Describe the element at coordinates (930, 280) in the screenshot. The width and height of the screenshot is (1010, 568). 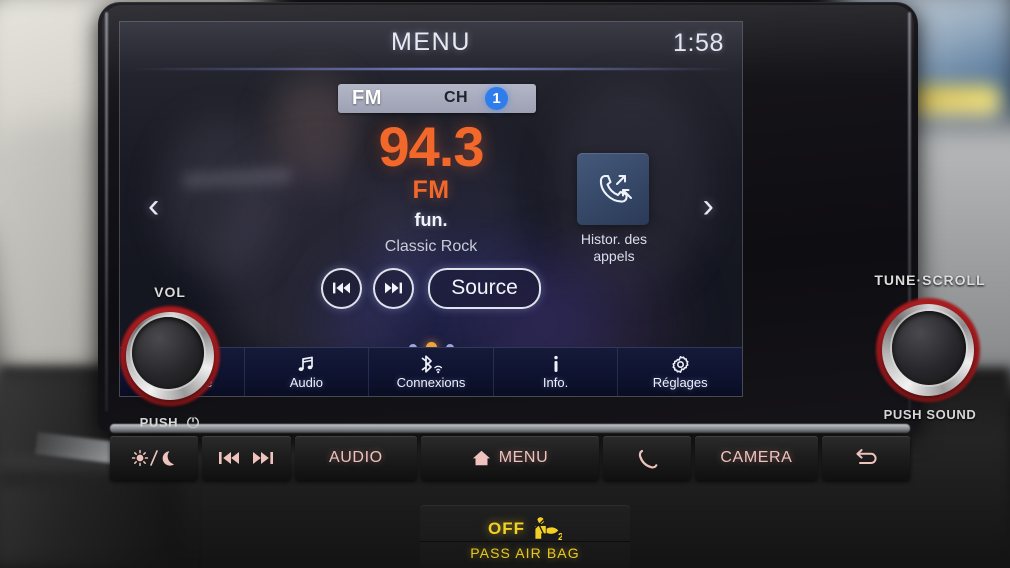
I see `tune-knob-top-label: TUNE·SCROLL` at that location.